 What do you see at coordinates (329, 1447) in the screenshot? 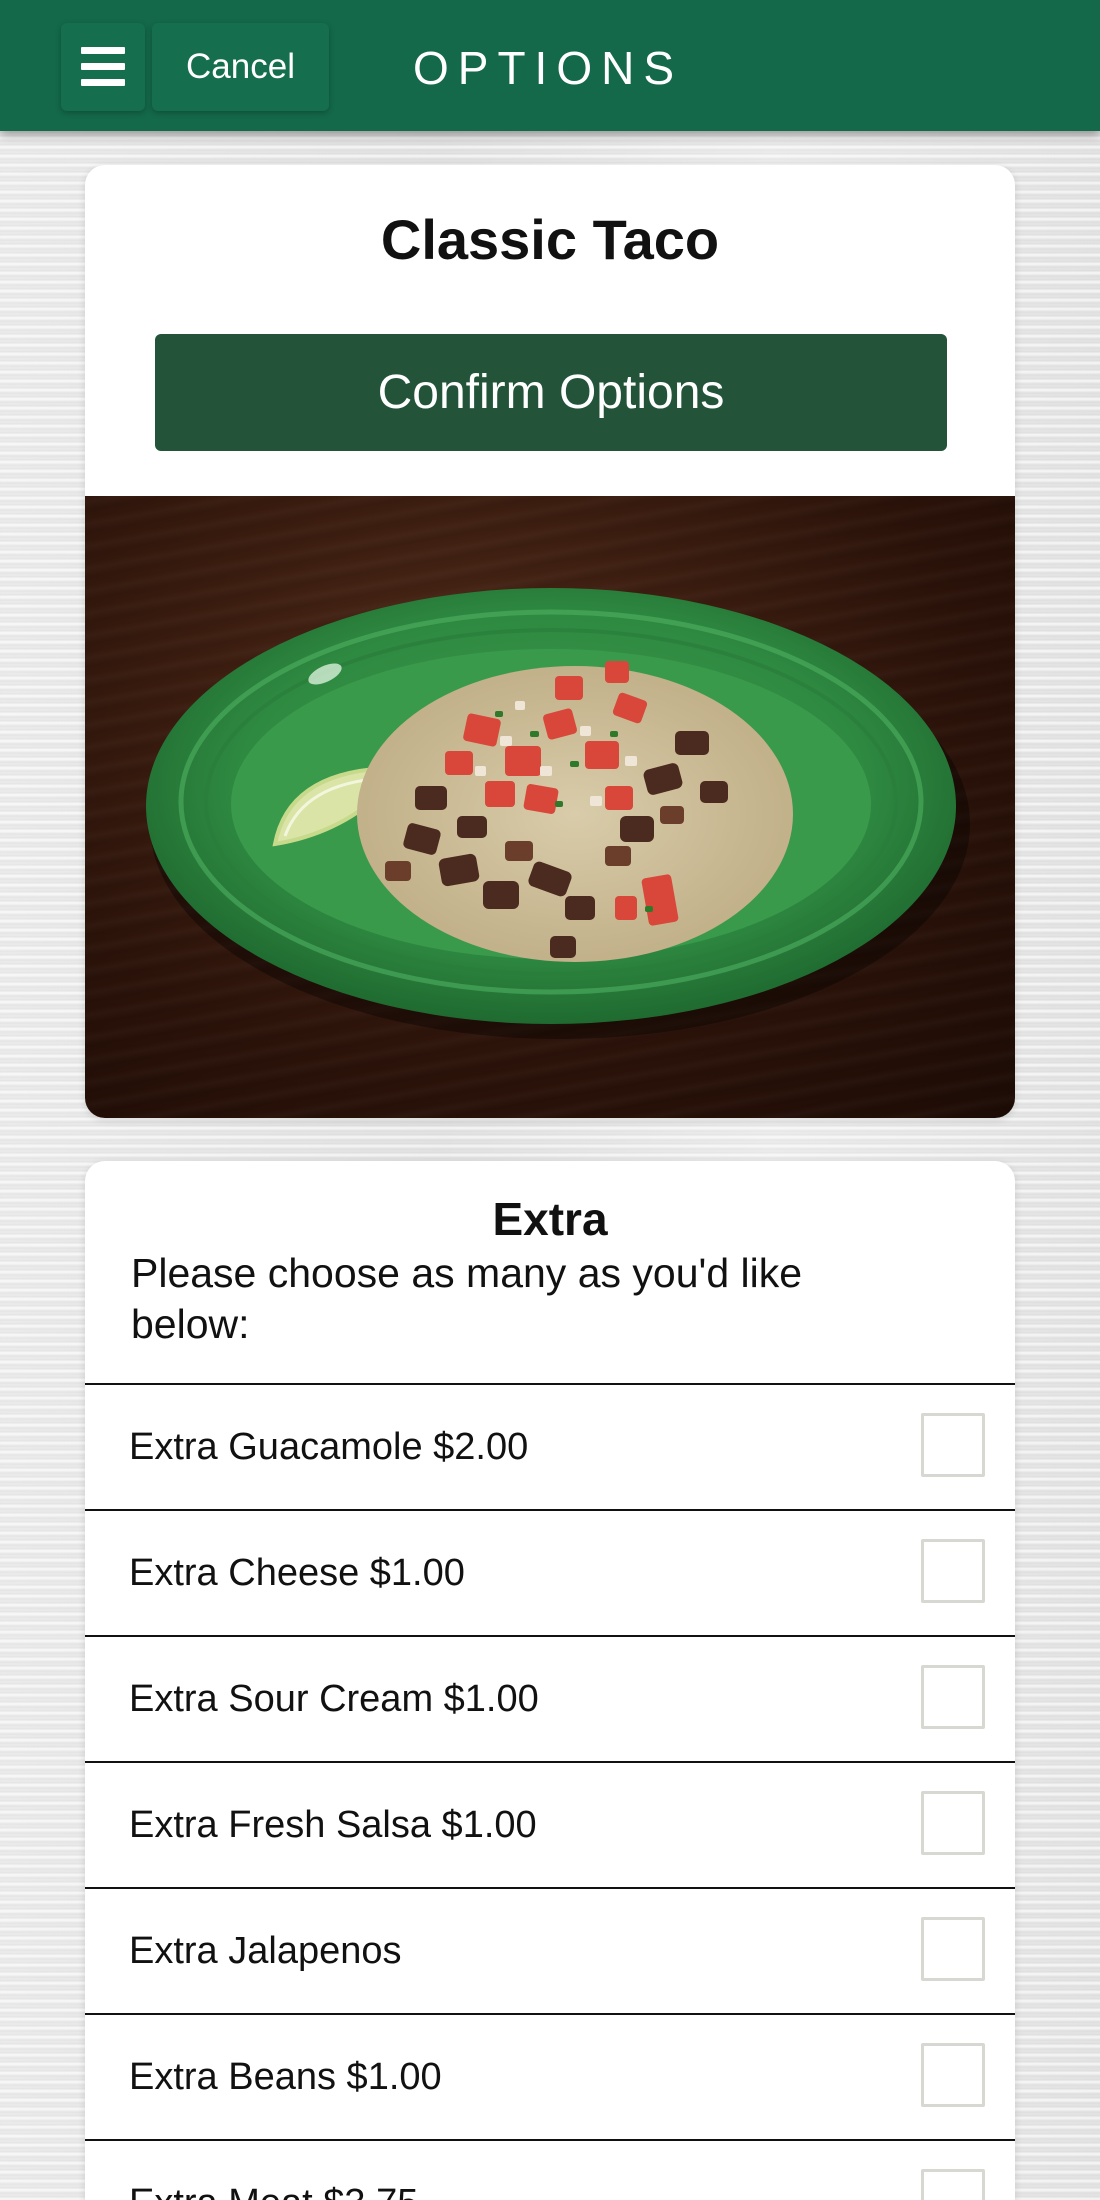
I see `option-label: Extra Guacamole $2.00` at bounding box center [329, 1447].